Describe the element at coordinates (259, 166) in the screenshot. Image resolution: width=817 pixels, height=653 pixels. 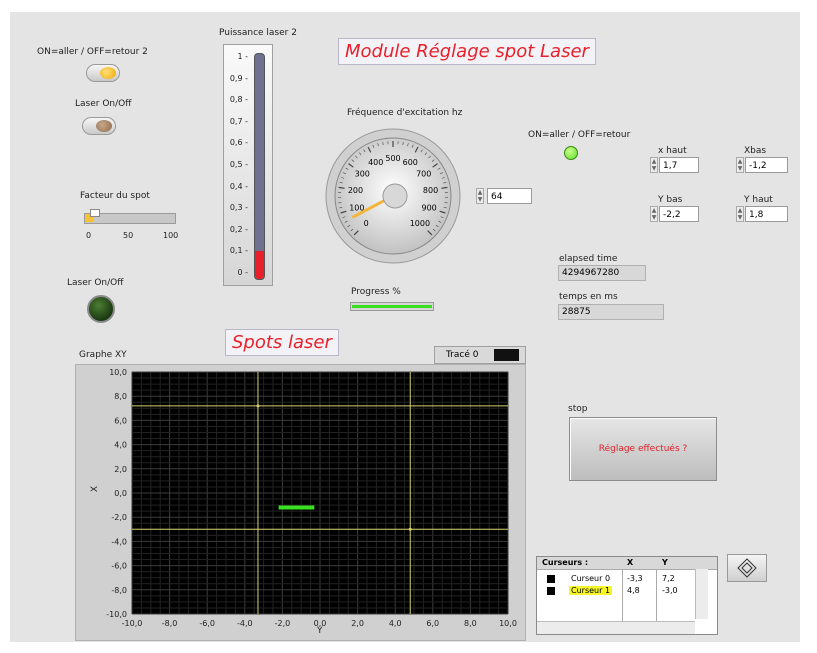
I see `thermo-tube` at that location.